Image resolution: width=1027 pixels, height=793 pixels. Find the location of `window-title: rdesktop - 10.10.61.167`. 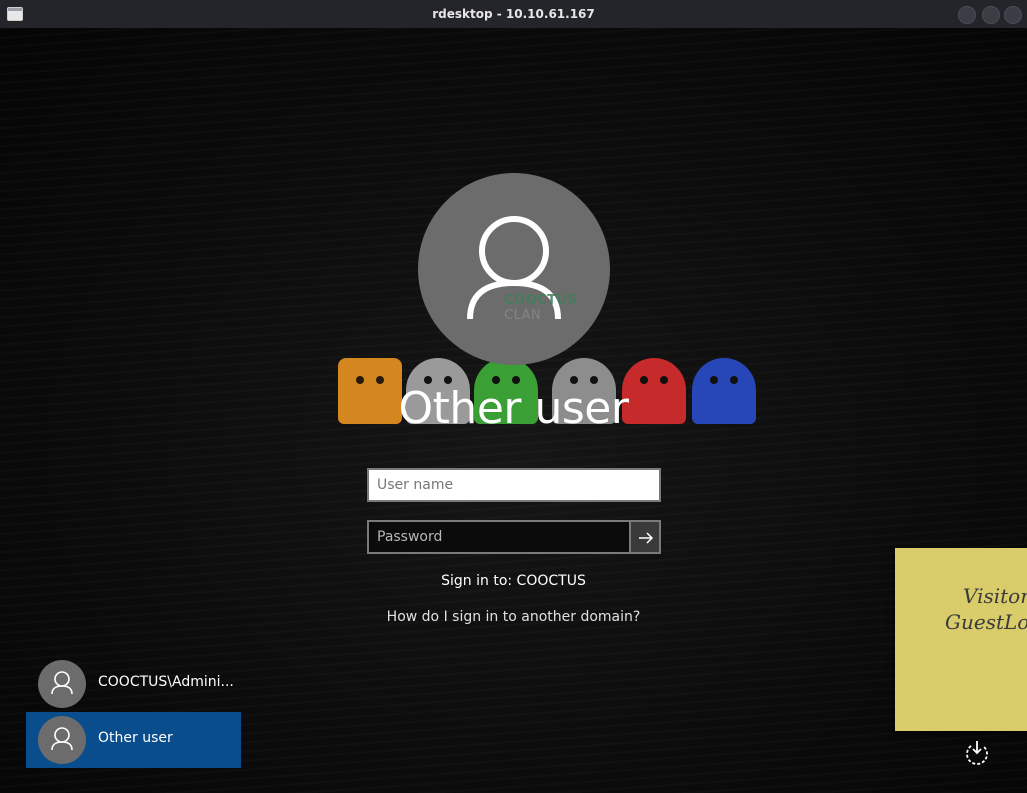

window-title: rdesktop - 10.10.61.167 is located at coordinates (513, 14).